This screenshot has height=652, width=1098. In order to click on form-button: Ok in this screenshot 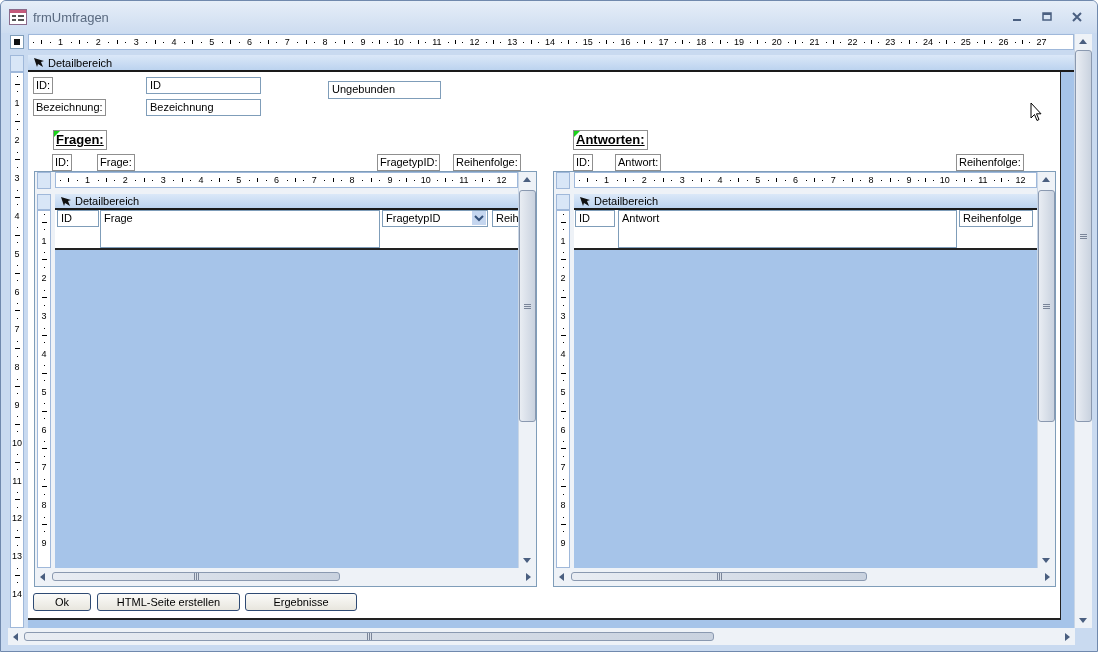, I will do `click(62, 602)`.